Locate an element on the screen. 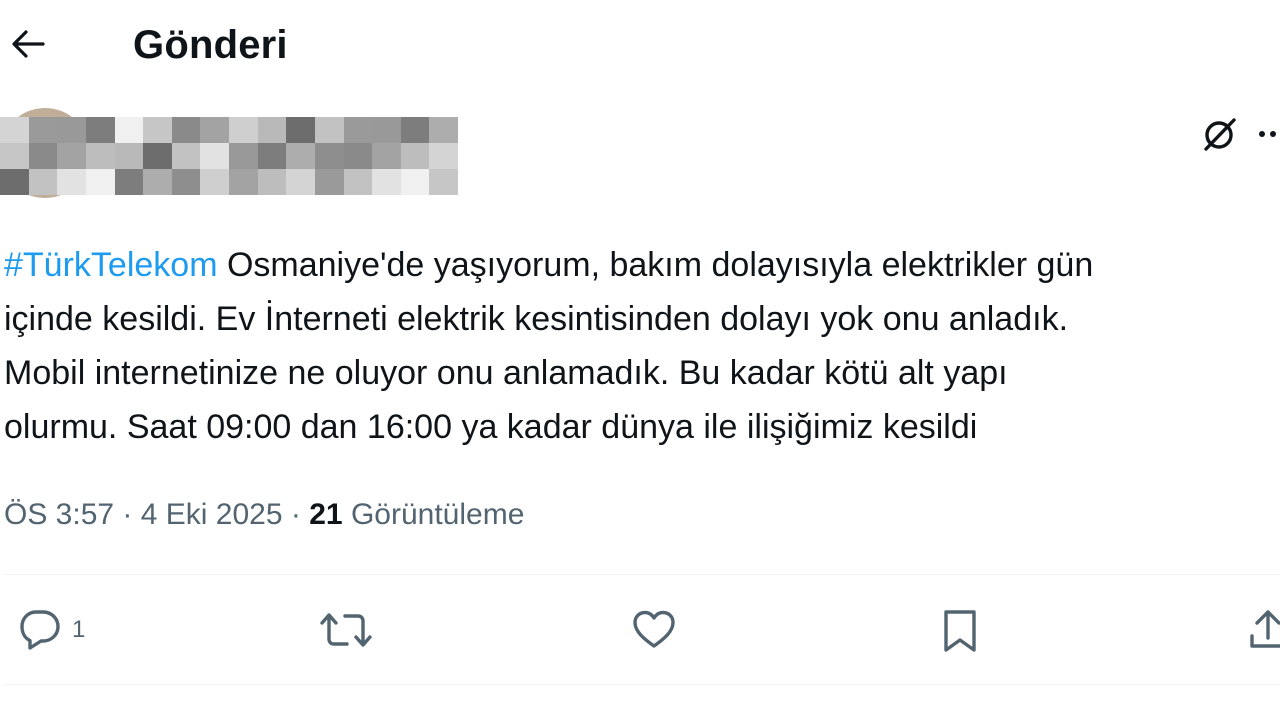 Image resolution: width=1280 pixels, height=720 pixels. views-label: Görüntüleme is located at coordinates (437, 514).